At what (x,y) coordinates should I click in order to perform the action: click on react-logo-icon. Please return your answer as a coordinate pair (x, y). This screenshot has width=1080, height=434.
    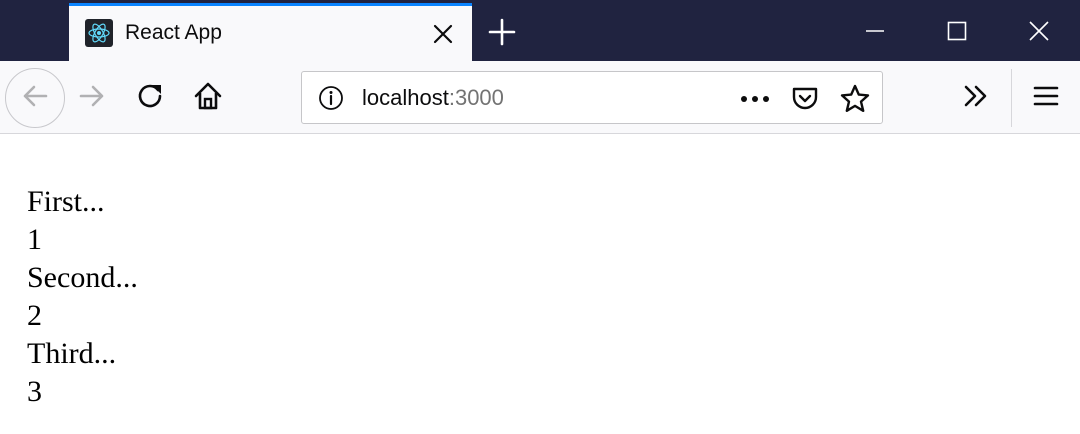
    Looking at the image, I should click on (99, 33).